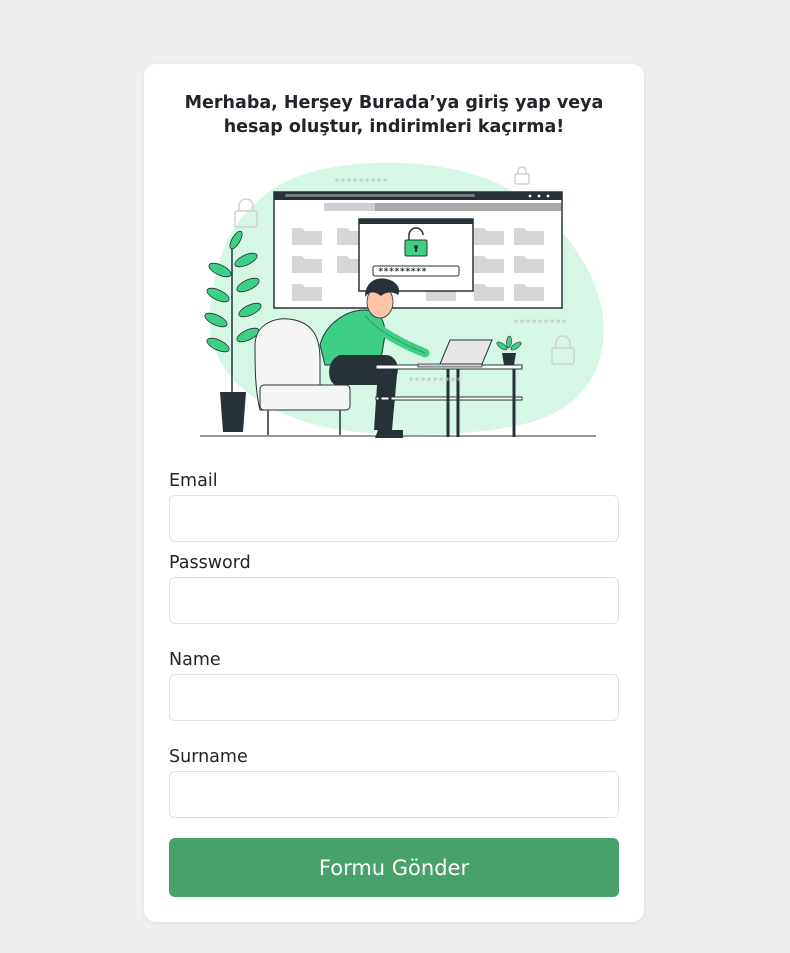 This screenshot has height=953, width=790. What do you see at coordinates (394, 600) in the screenshot?
I see `password-field` at bounding box center [394, 600].